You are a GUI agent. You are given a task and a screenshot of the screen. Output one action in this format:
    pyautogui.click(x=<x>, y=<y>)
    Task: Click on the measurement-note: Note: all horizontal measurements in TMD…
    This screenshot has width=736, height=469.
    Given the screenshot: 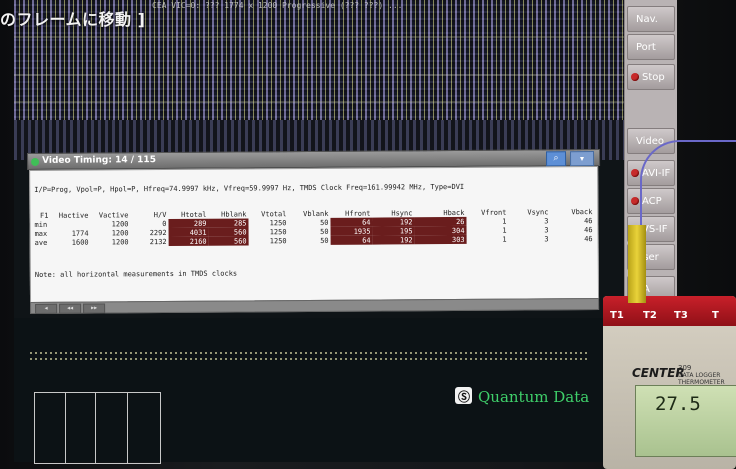 What is the action you would take?
    pyautogui.click(x=136, y=274)
    